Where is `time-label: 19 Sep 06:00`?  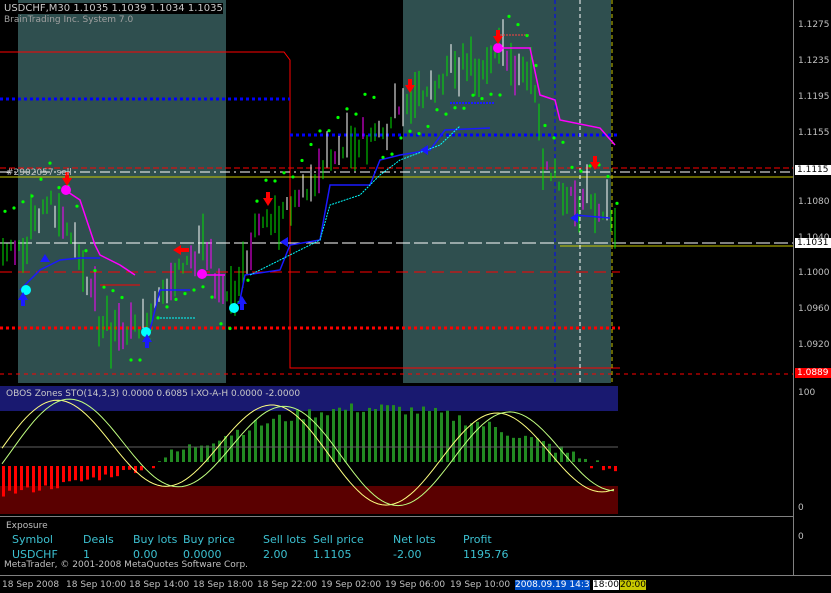
time-label: 19 Sep 06:00 is located at coordinates (415, 585).